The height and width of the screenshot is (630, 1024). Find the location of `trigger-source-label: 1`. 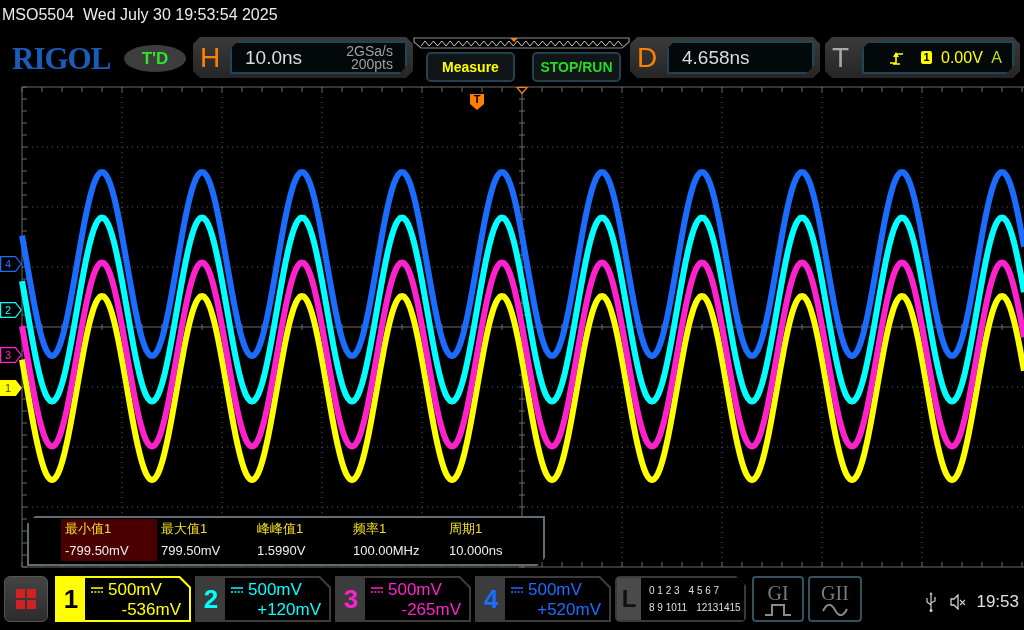

trigger-source-label: 1 is located at coordinates (926, 57).